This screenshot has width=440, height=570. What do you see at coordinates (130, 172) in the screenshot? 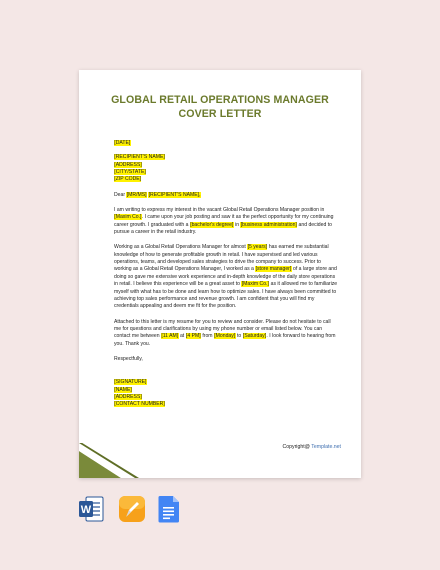
I see `city-state-placeholder: [CITY/STATE]` at bounding box center [130, 172].